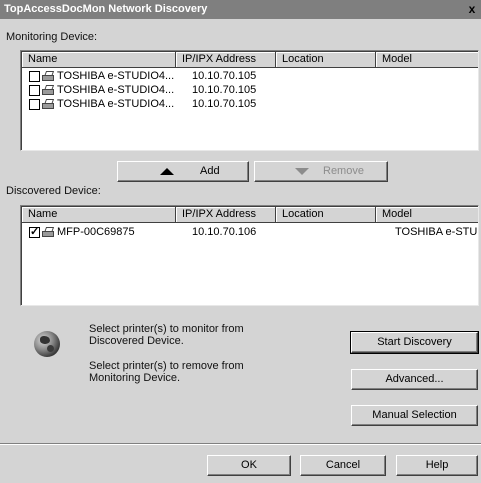 This screenshot has height=483, width=481. I want to click on cancel-button: Cancel, so click(343, 465).